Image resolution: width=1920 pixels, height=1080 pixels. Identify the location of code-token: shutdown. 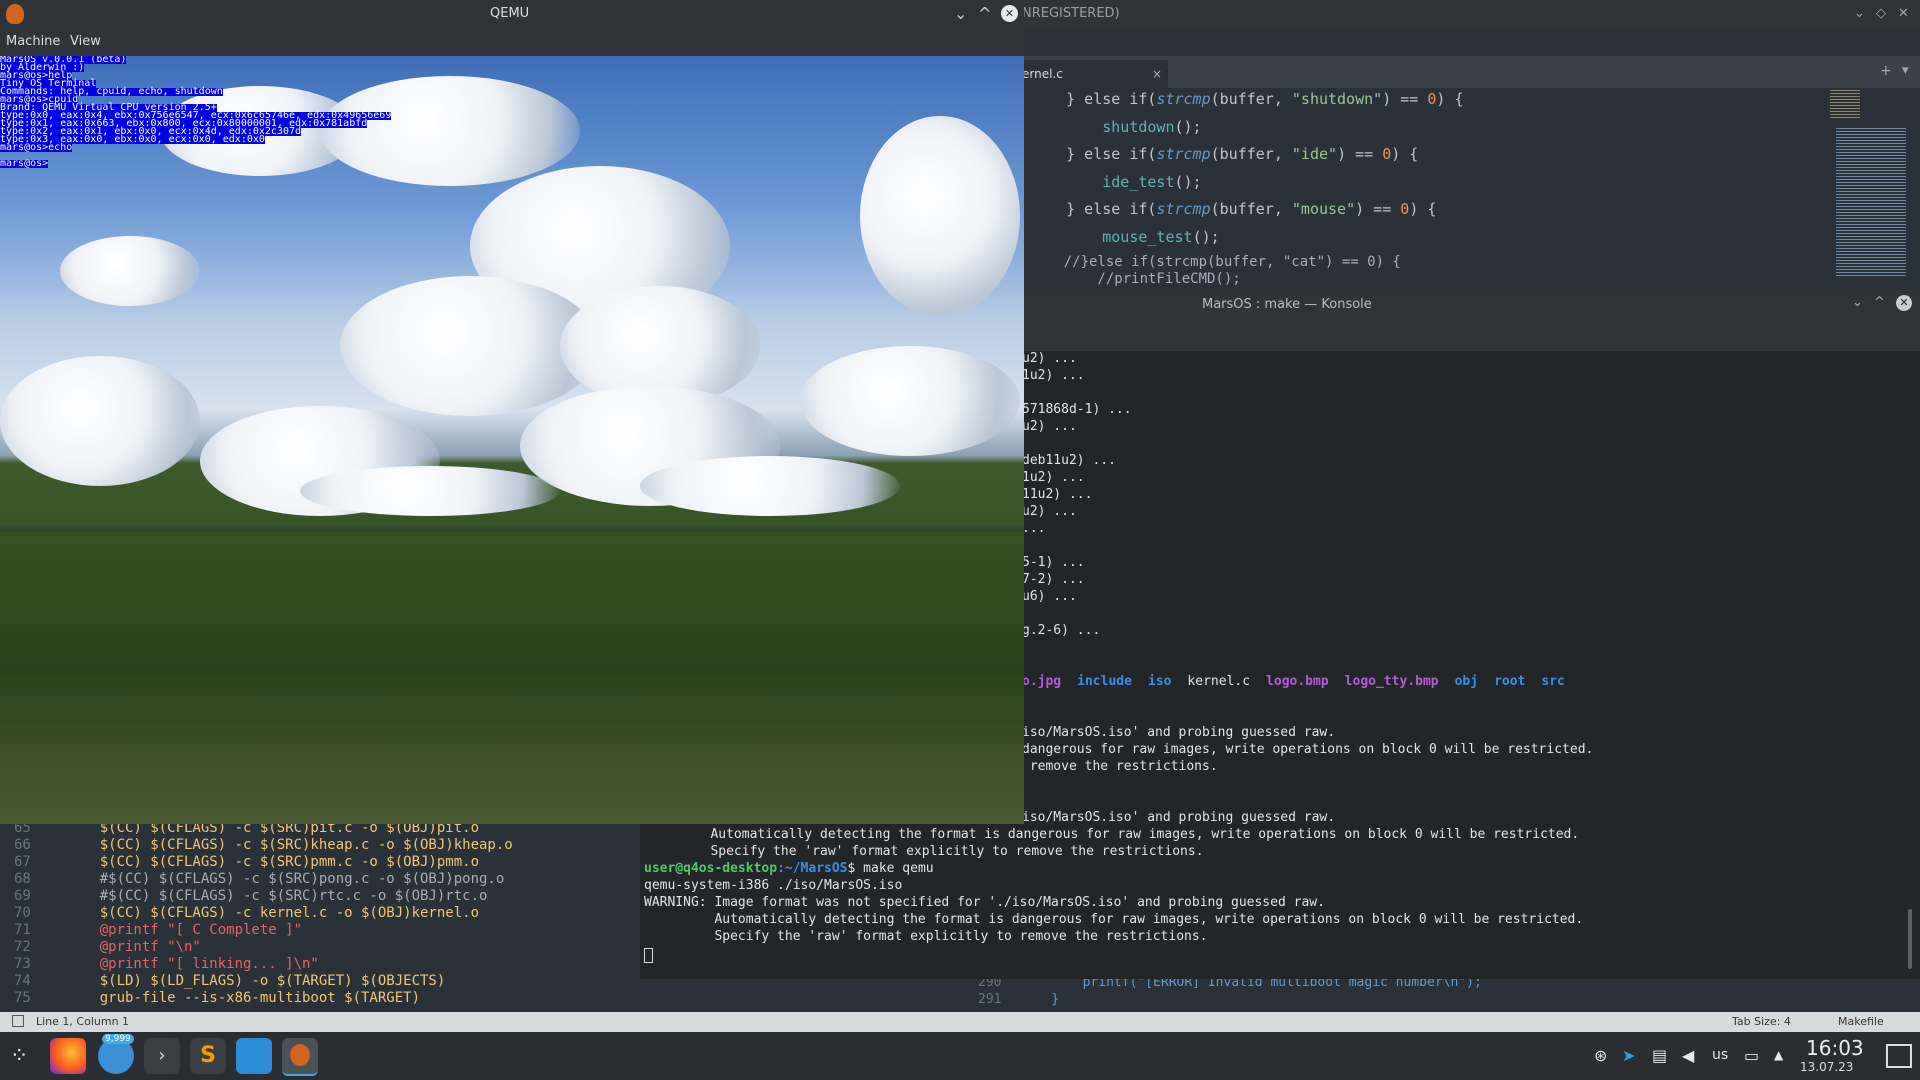
(1138, 126).